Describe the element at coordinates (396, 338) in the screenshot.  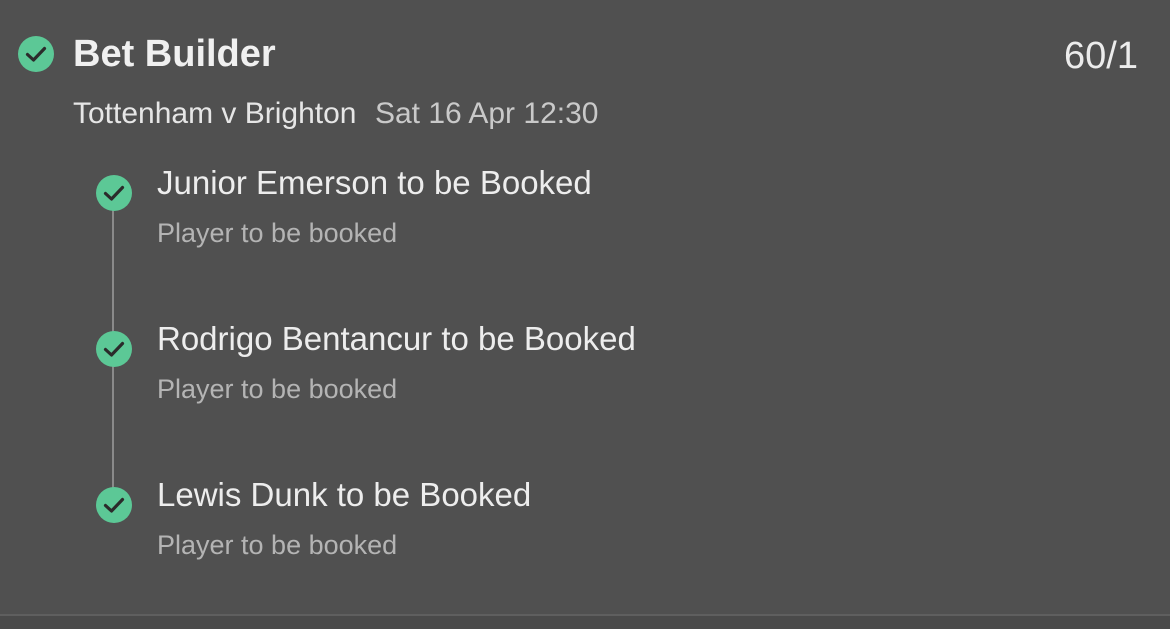
I see `leg-title: Rodrigo Bentancur to be Booked` at that location.